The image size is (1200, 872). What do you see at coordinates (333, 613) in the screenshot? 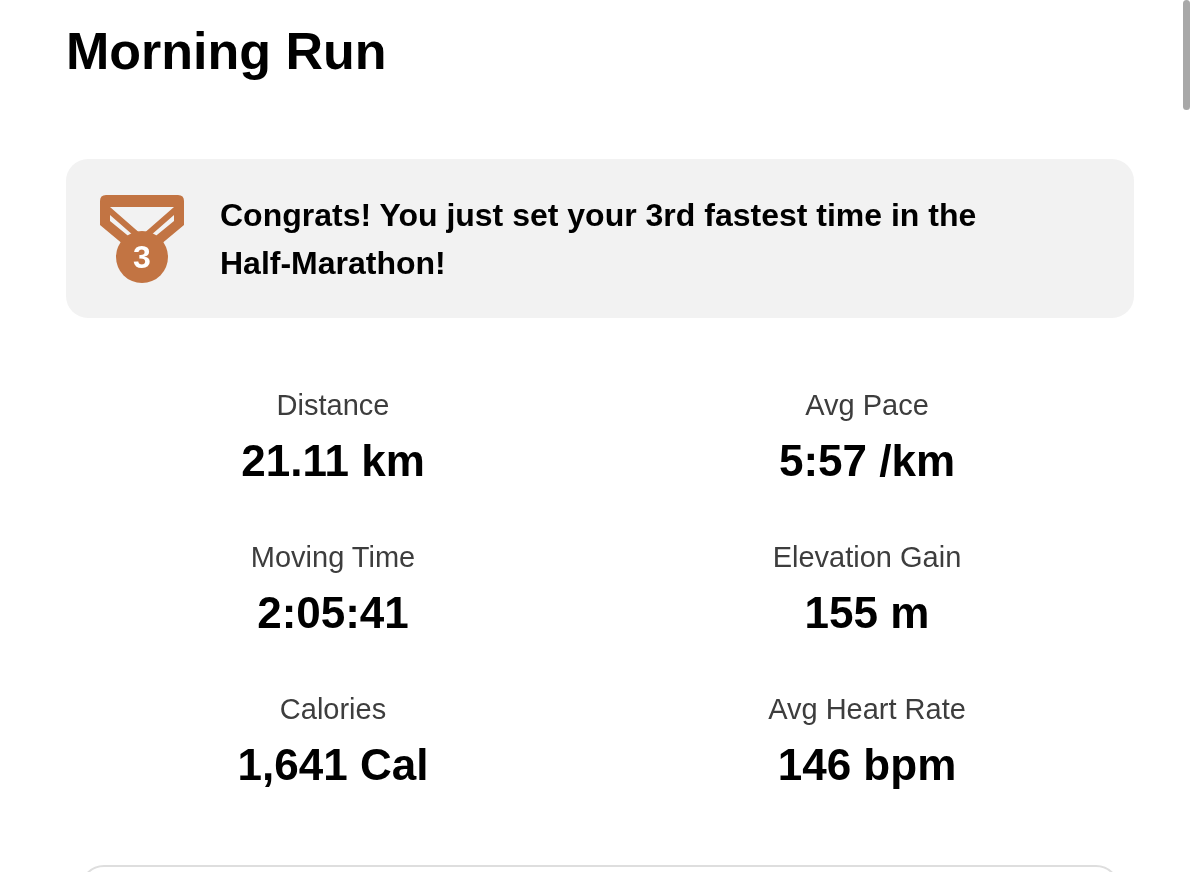
I see `stat-value: 2:05:41` at bounding box center [333, 613].